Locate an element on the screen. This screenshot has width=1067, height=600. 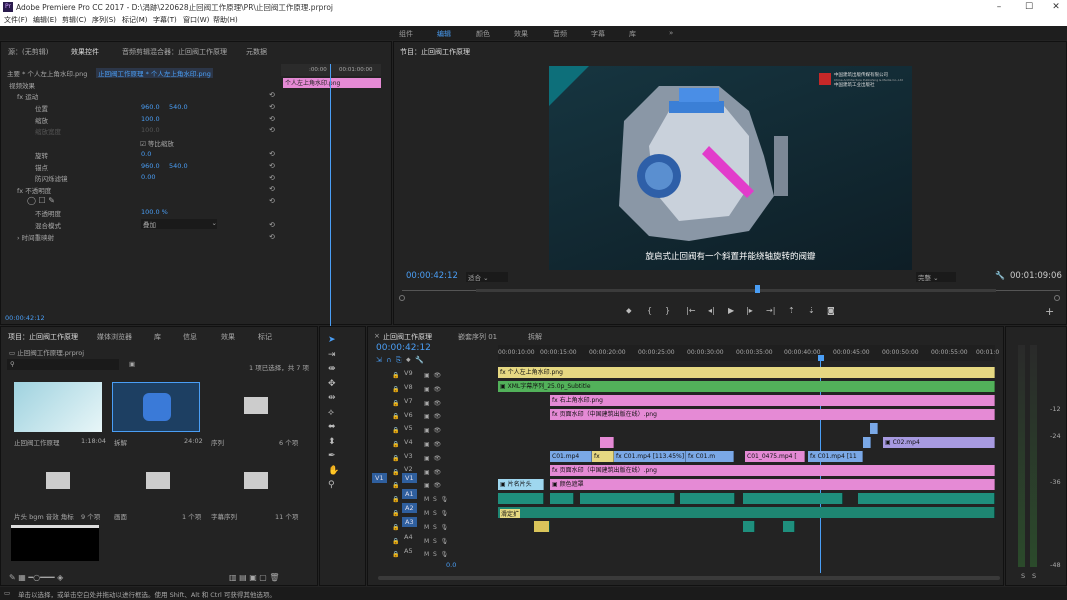
clip-v4-small is located at coordinates (607, 442).